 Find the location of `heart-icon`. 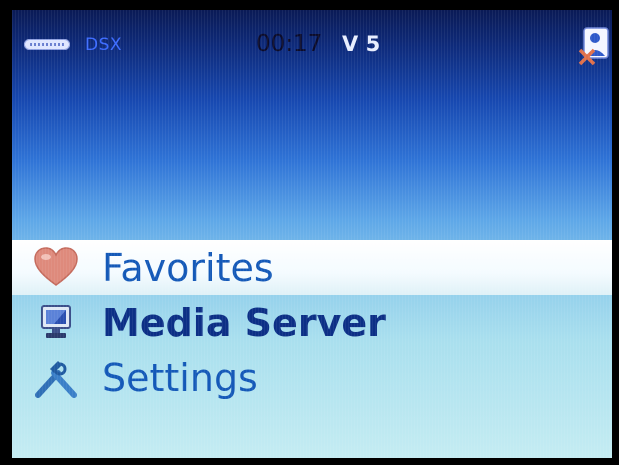

heart-icon is located at coordinates (56, 268).